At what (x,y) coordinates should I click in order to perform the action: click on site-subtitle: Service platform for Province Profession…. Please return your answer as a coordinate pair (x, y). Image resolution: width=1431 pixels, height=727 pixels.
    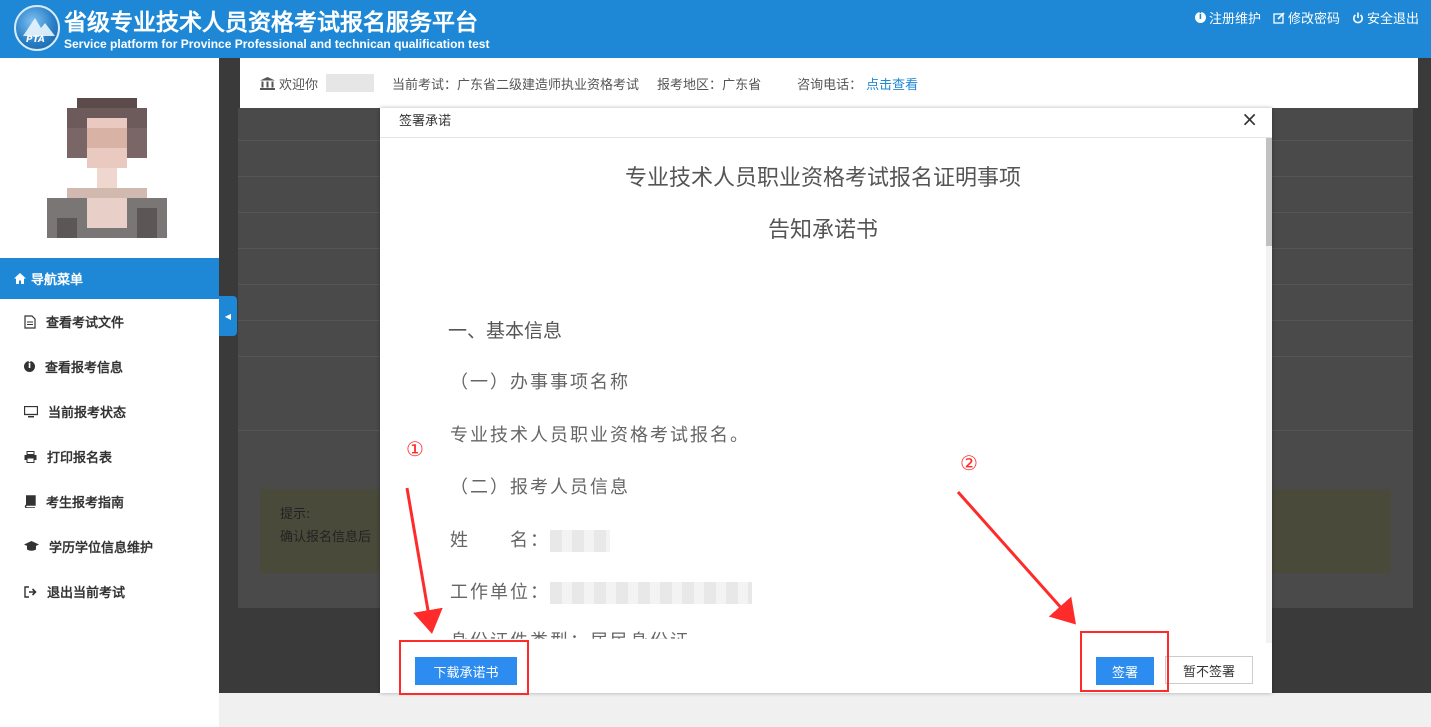
    Looking at the image, I should click on (277, 44).